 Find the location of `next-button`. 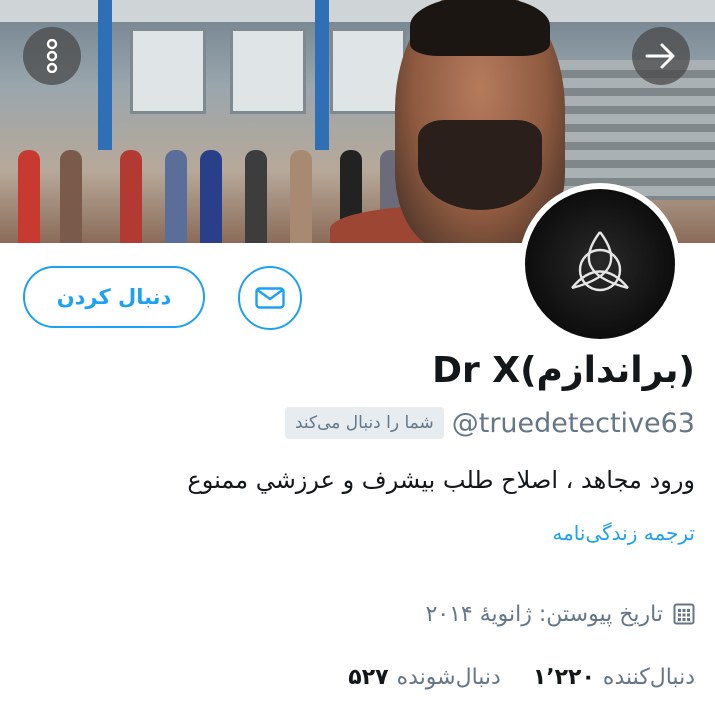

next-button is located at coordinates (661, 56).